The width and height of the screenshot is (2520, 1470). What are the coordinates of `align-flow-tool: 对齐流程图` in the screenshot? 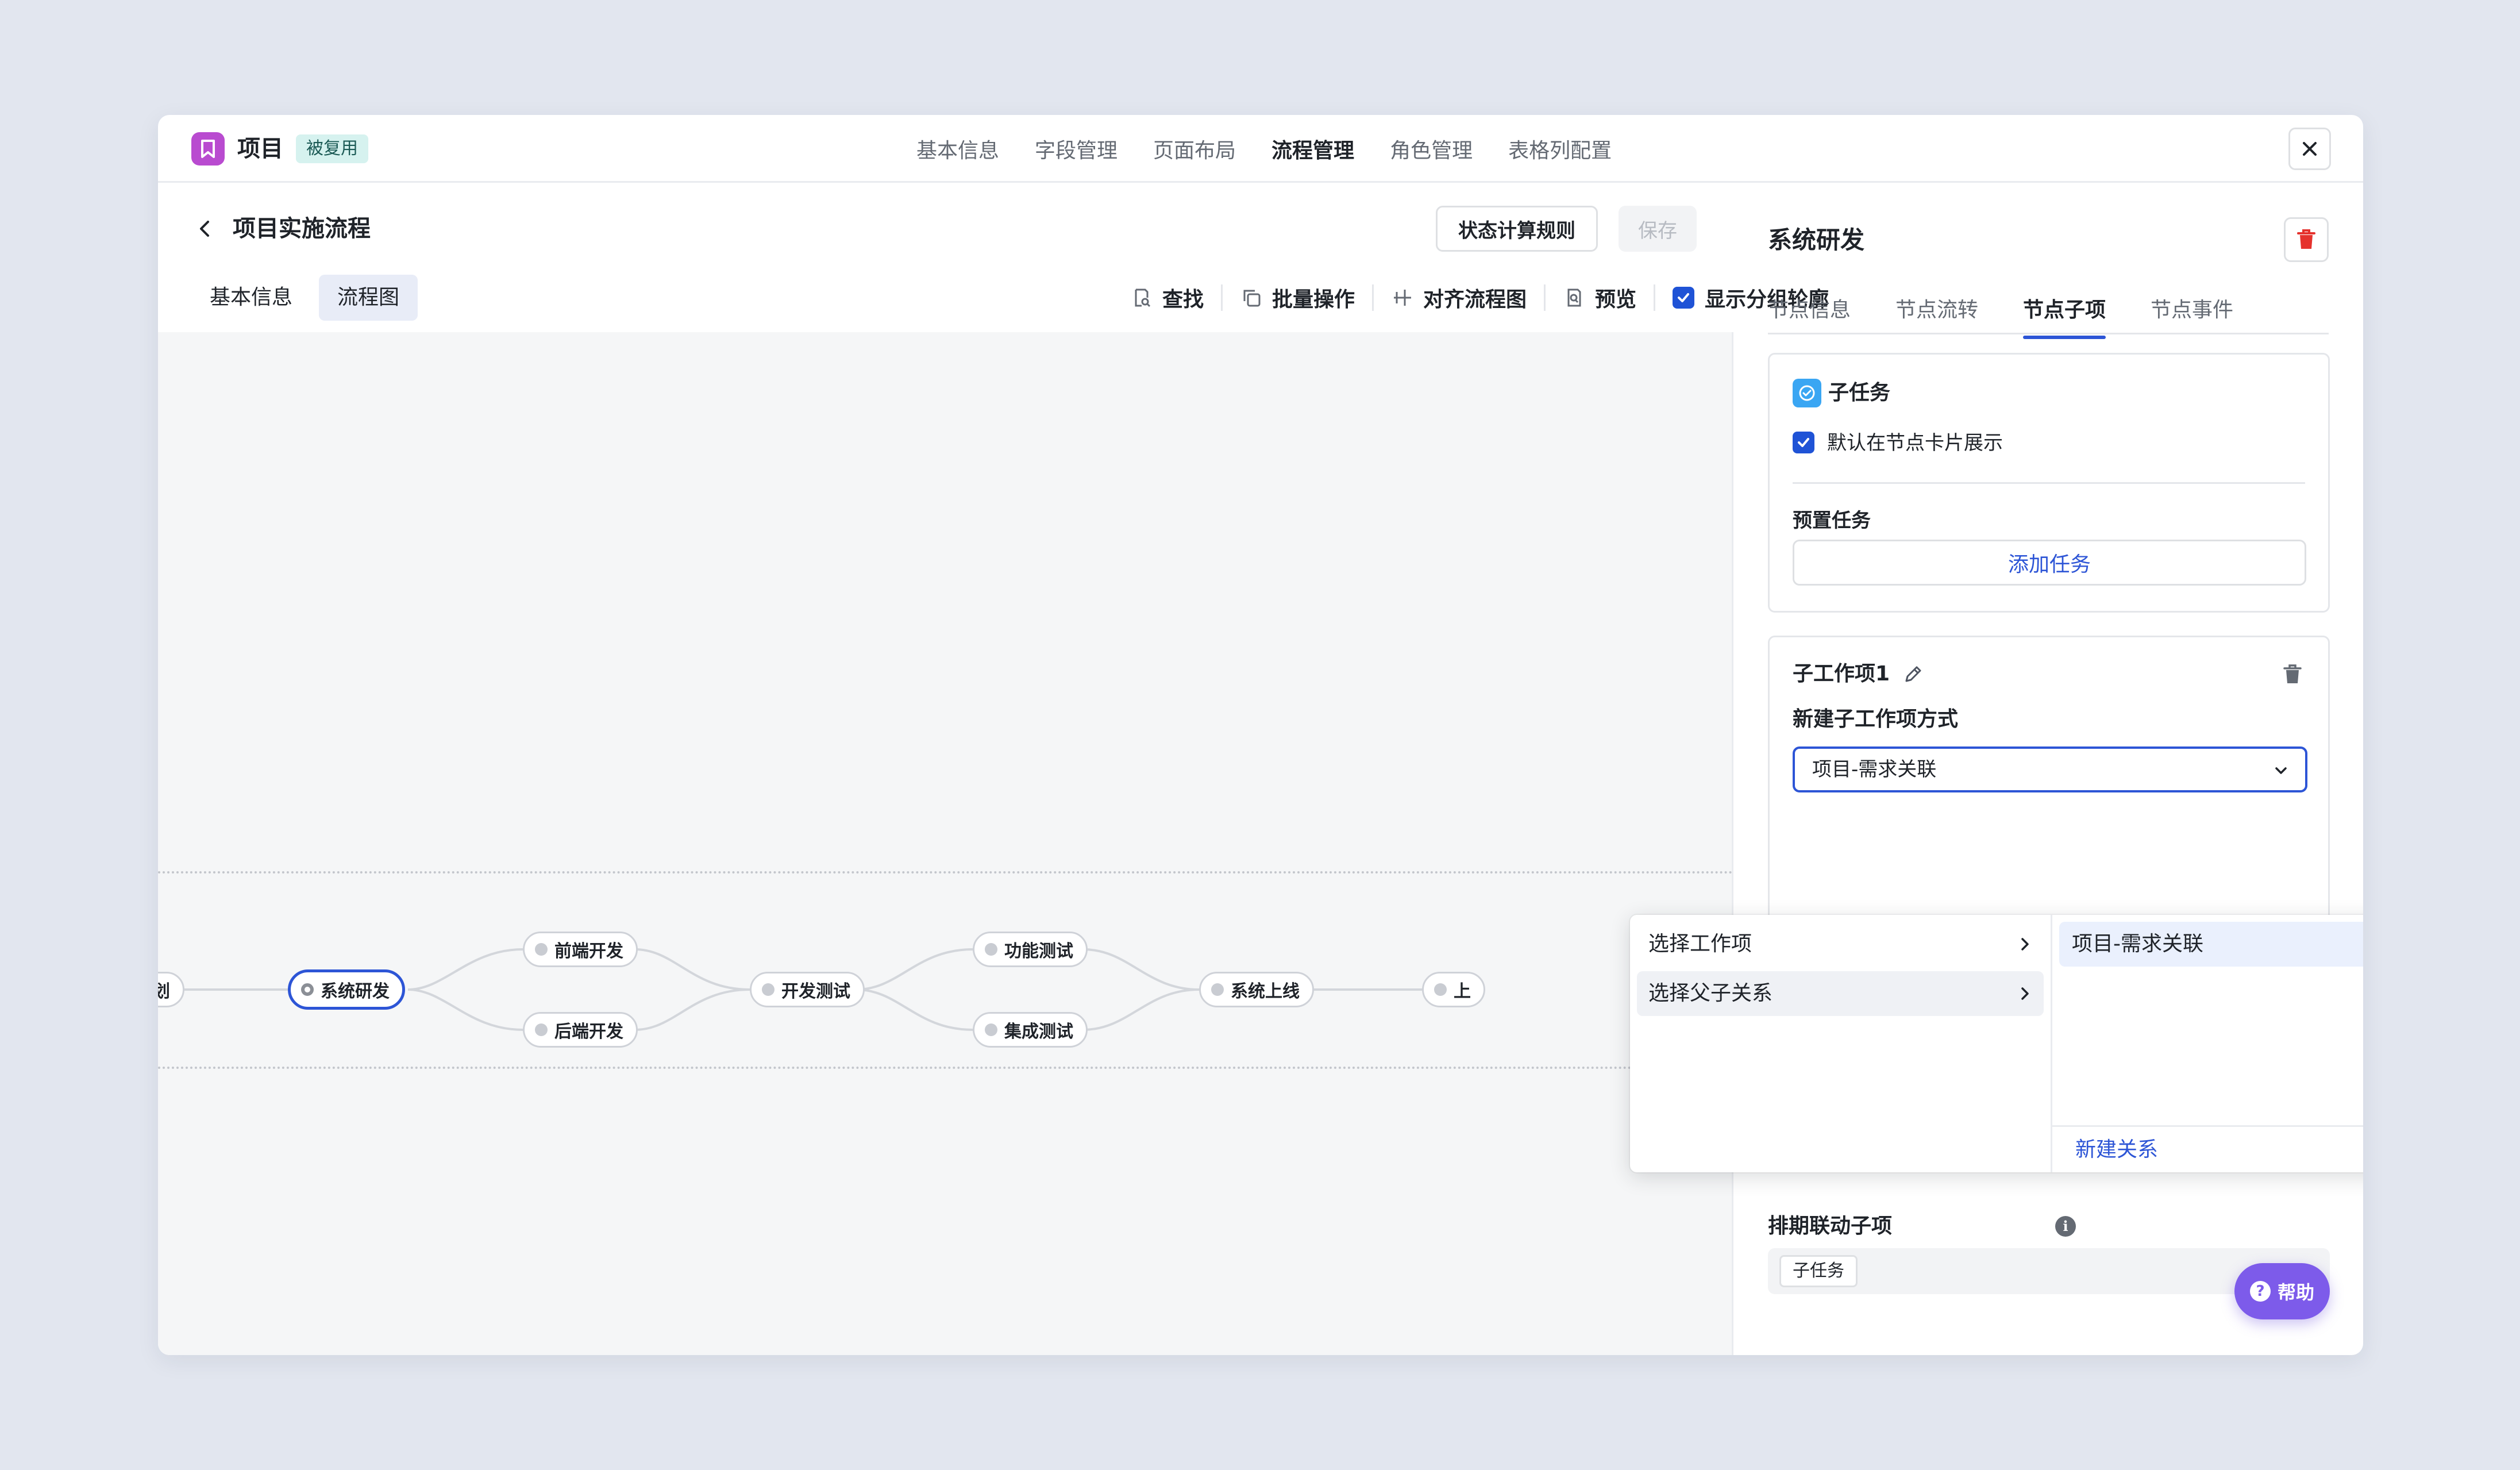 It's located at (1459, 298).